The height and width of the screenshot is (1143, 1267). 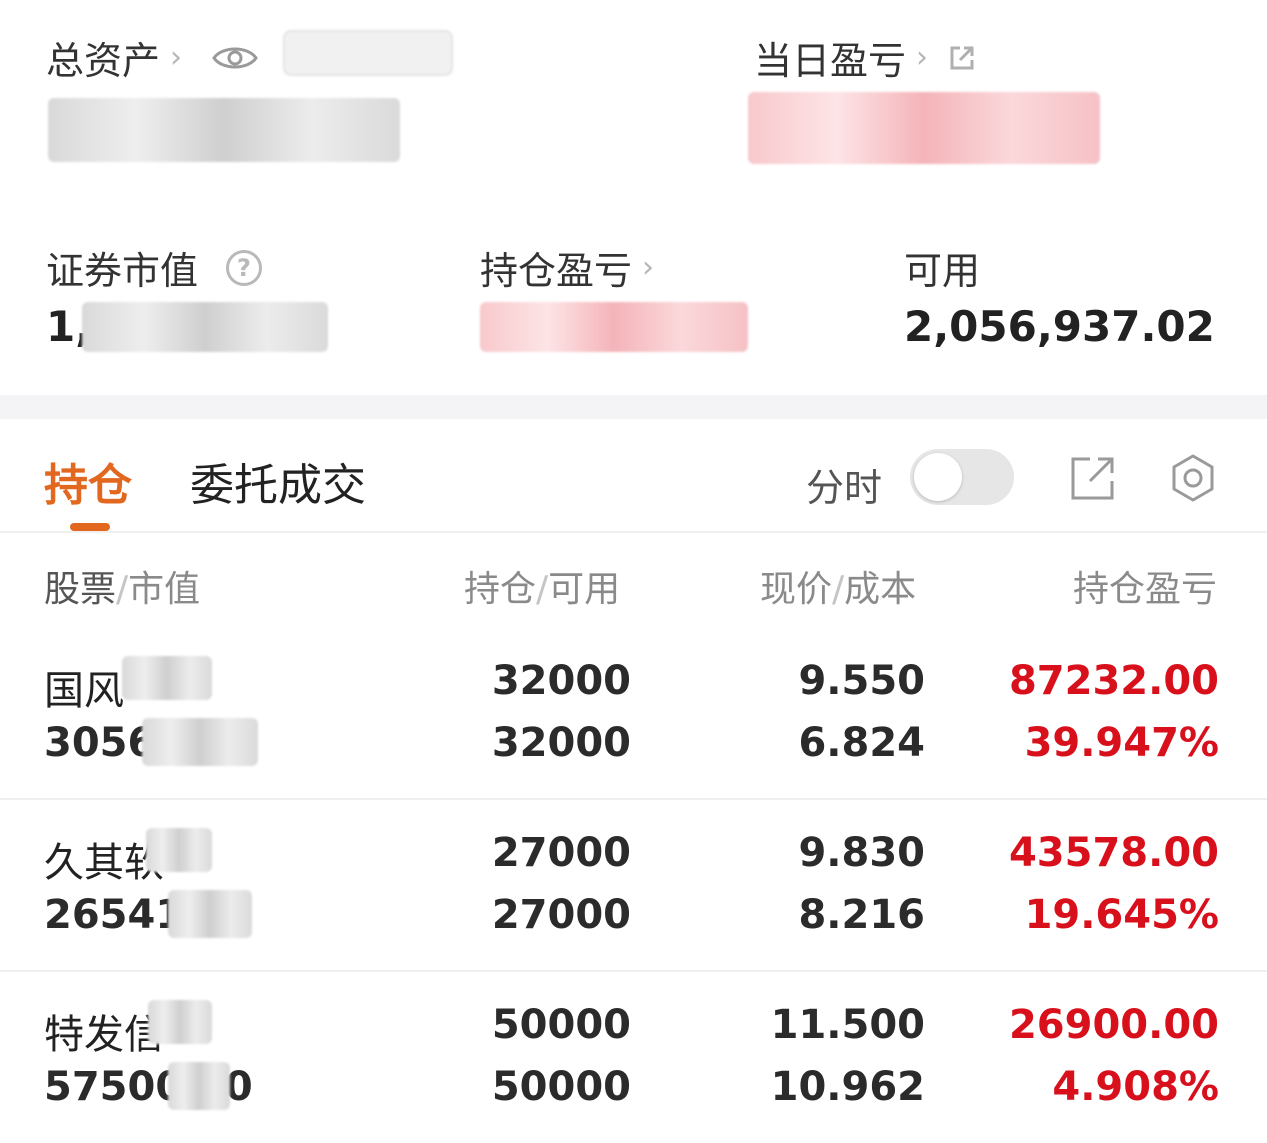 What do you see at coordinates (500, 589) in the screenshot?
I see `header-holding: 持仓` at bounding box center [500, 589].